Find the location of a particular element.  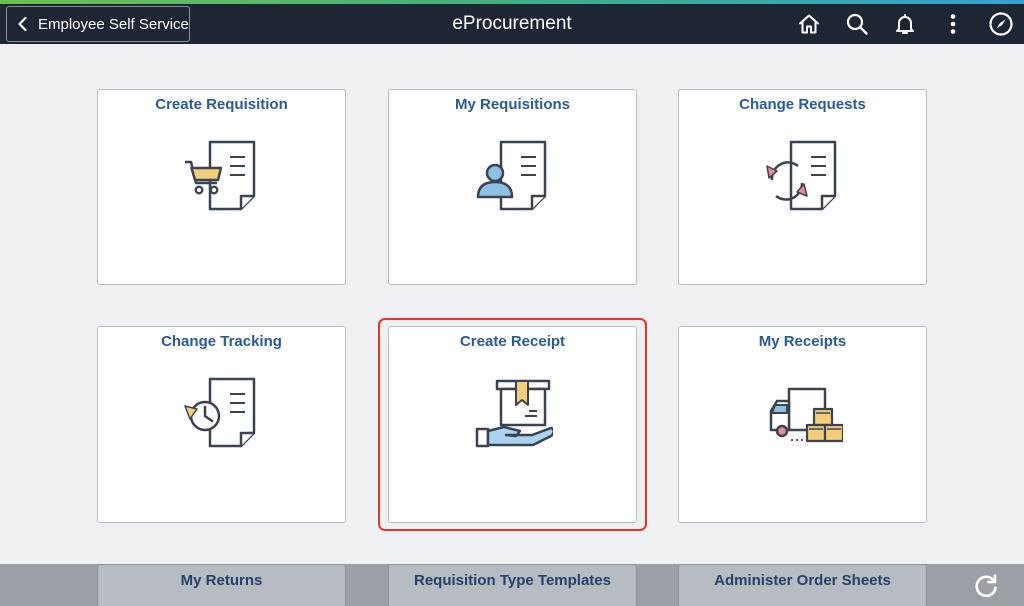

tile-title: My Receipts is located at coordinates (802, 341).